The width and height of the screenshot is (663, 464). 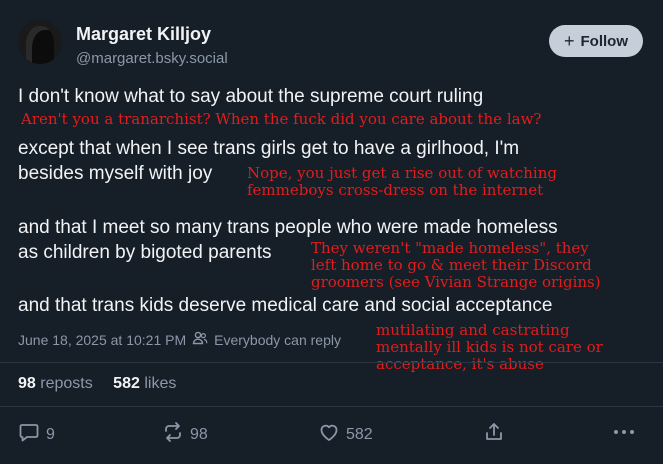 What do you see at coordinates (450, 248) in the screenshot?
I see `annotation-text: They weren't "made homeless", they` at bounding box center [450, 248].